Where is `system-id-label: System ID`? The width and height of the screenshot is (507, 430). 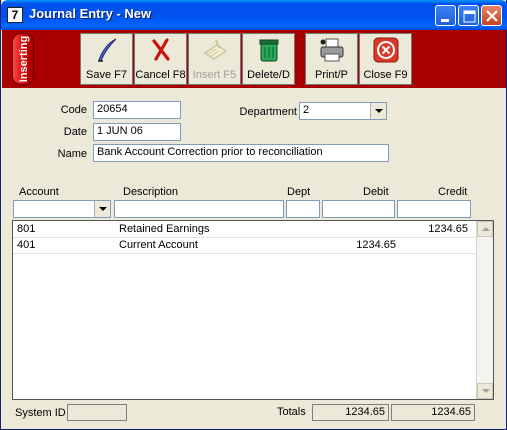
system-id-label: System ID is located at coordinates (40, 413).